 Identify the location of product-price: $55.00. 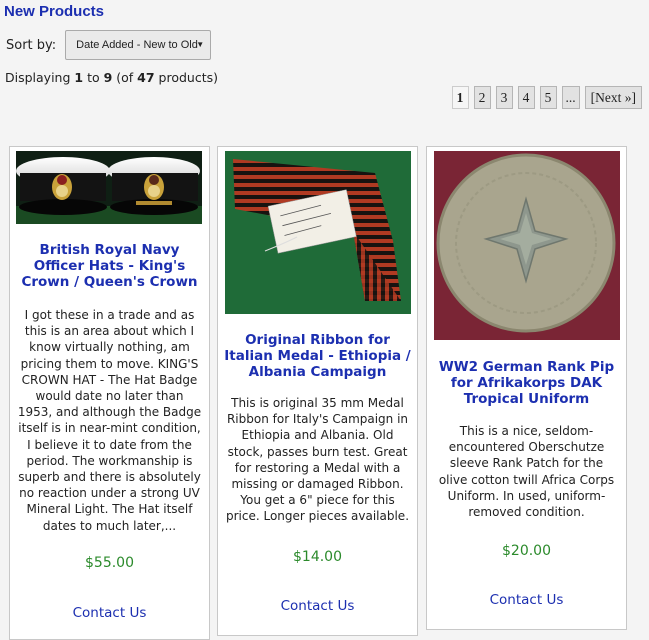
(109, 563).